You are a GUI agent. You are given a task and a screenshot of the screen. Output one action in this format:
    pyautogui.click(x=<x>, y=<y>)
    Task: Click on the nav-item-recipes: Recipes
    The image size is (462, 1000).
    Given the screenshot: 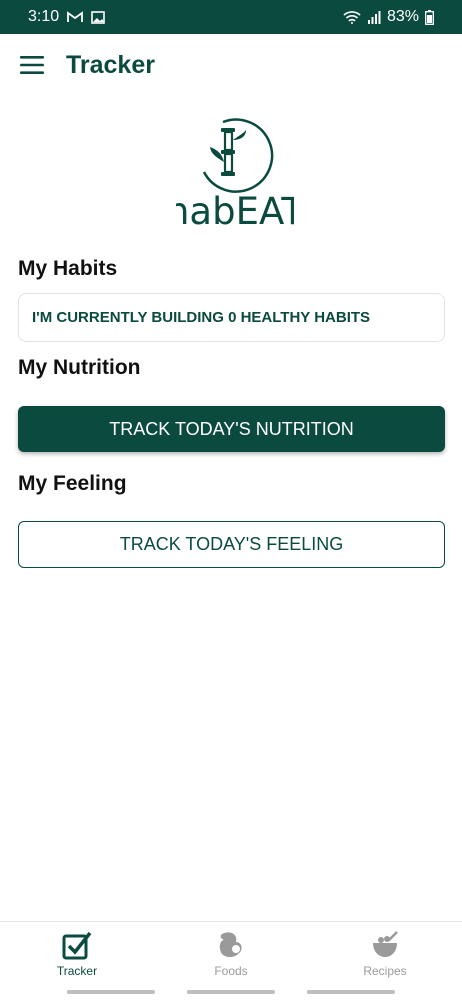 What is the action you would take?
    pyautogui.click(x=385, y=953)
    